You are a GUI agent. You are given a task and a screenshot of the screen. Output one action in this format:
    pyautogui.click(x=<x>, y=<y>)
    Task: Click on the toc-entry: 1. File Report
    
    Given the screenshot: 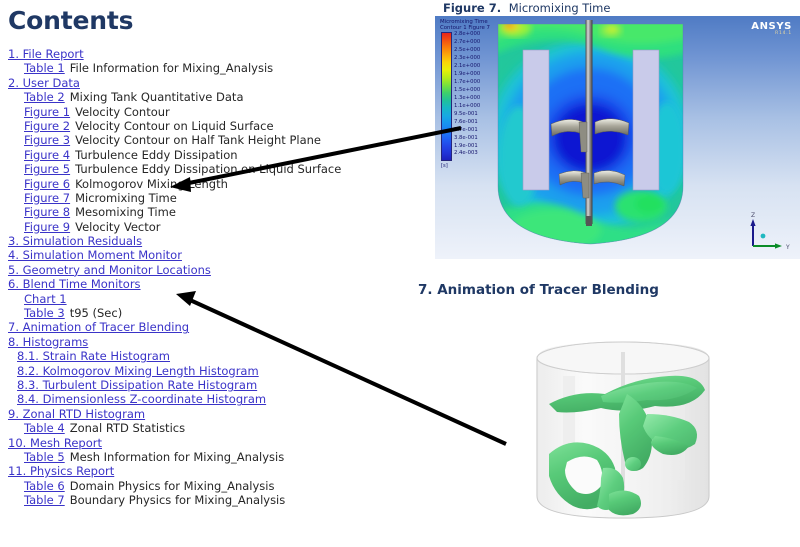 What is the action you would take?
    pyautogui.click(x=218, y=54)
    